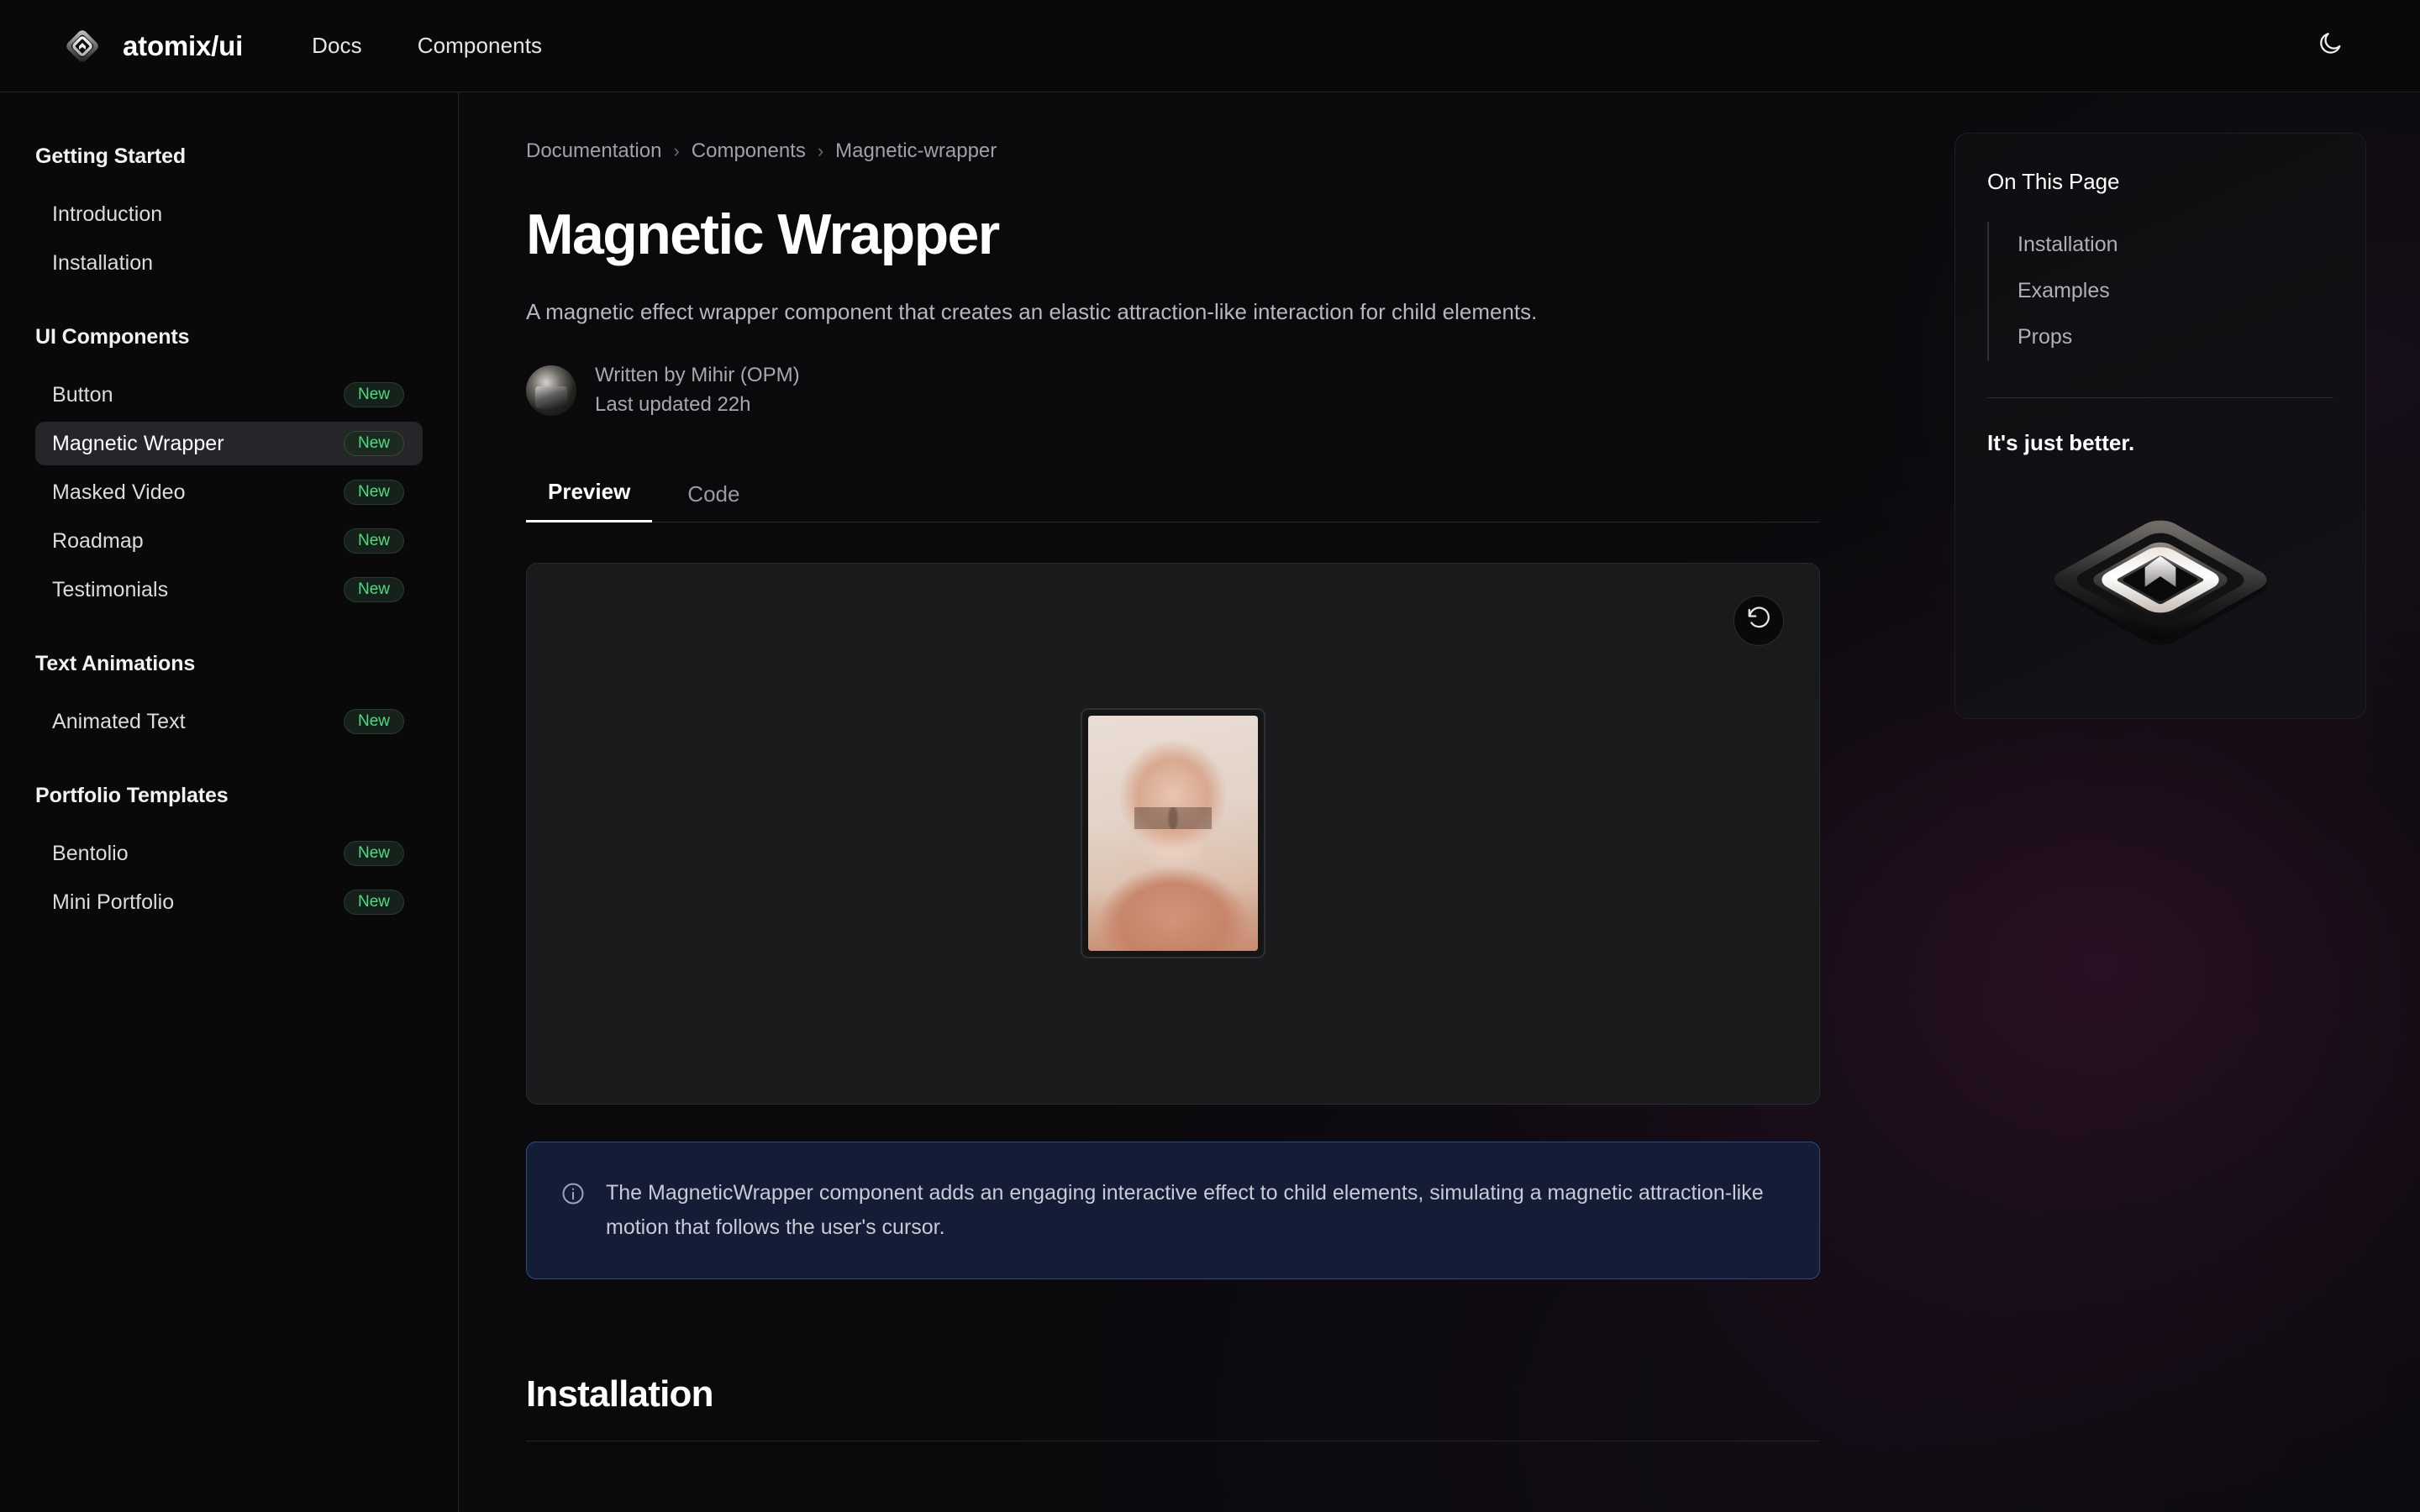 This screenshot has width=2420, height=1512. Describe the element at coordinates (2160, 397) in the screenshot. I see `toc-divider` at that location.